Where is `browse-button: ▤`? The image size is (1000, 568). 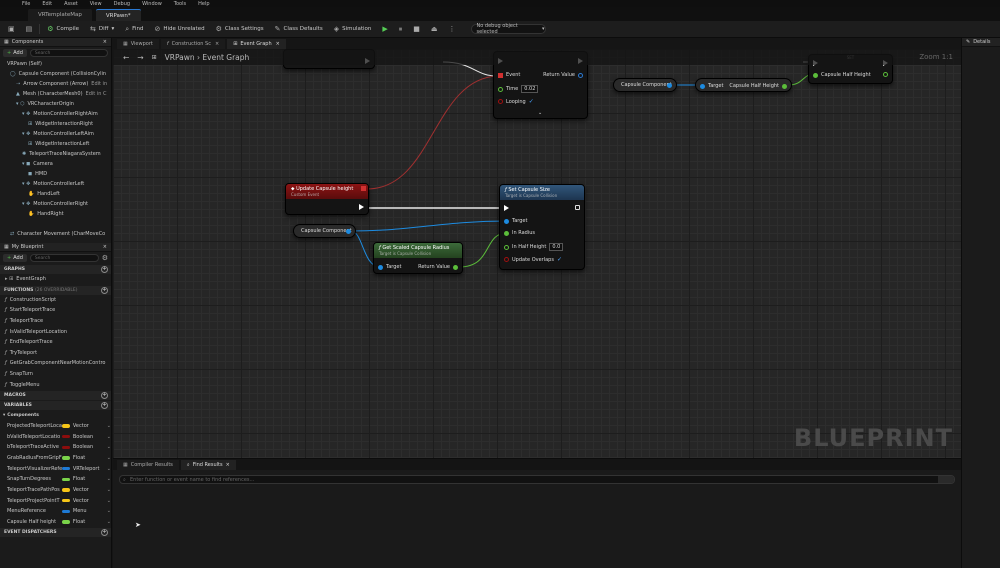 browse-button: ▤ is located at coordinates (29, 29).